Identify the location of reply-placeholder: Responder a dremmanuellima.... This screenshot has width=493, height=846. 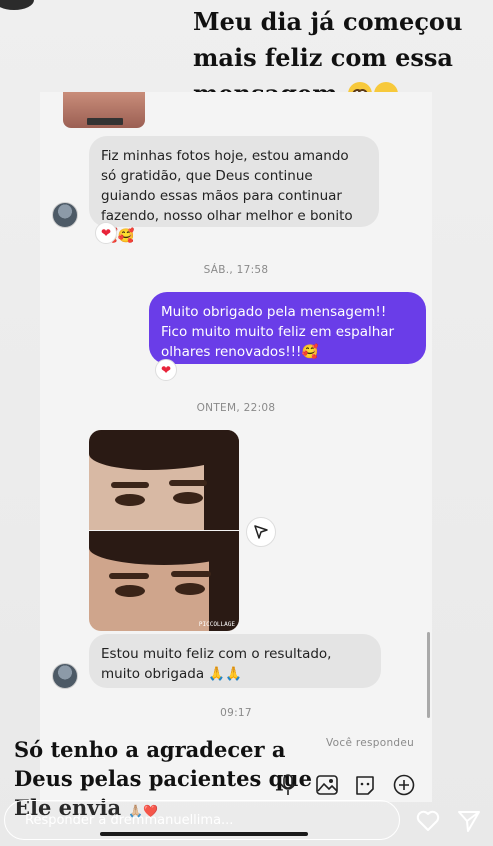
(129, 820).